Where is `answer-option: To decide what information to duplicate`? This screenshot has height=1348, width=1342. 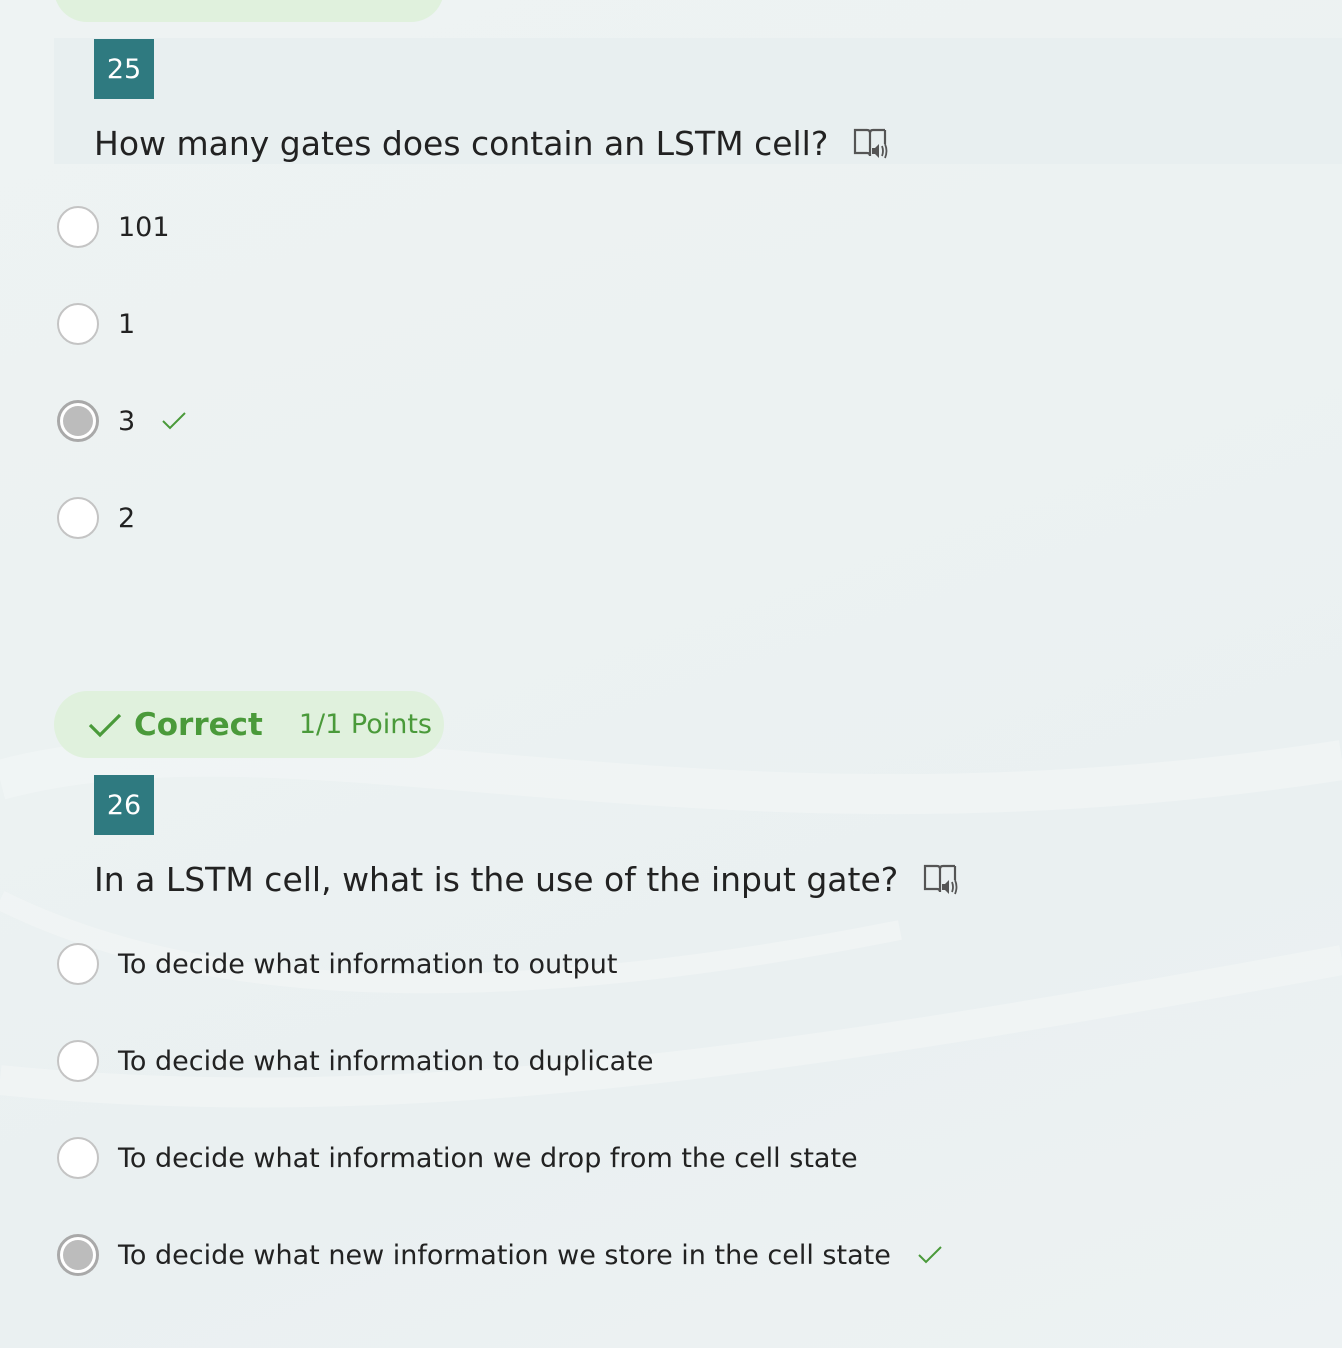 answer-option: To decide what information to duplicate is located at coordinates (355, 1061).